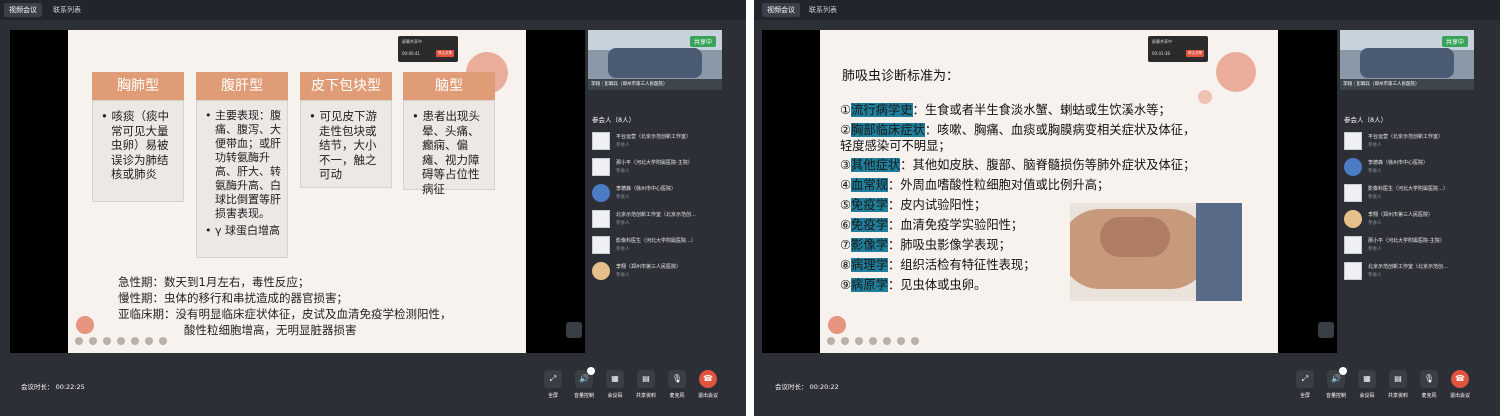 The image size is (1500, 416). What do you see at coordinates (233, 298) in the screenshot?
I see `phase-chronic: 慢性期：虫体的移行和串扰造成的器官损害；` at bounding box center [233, 298].